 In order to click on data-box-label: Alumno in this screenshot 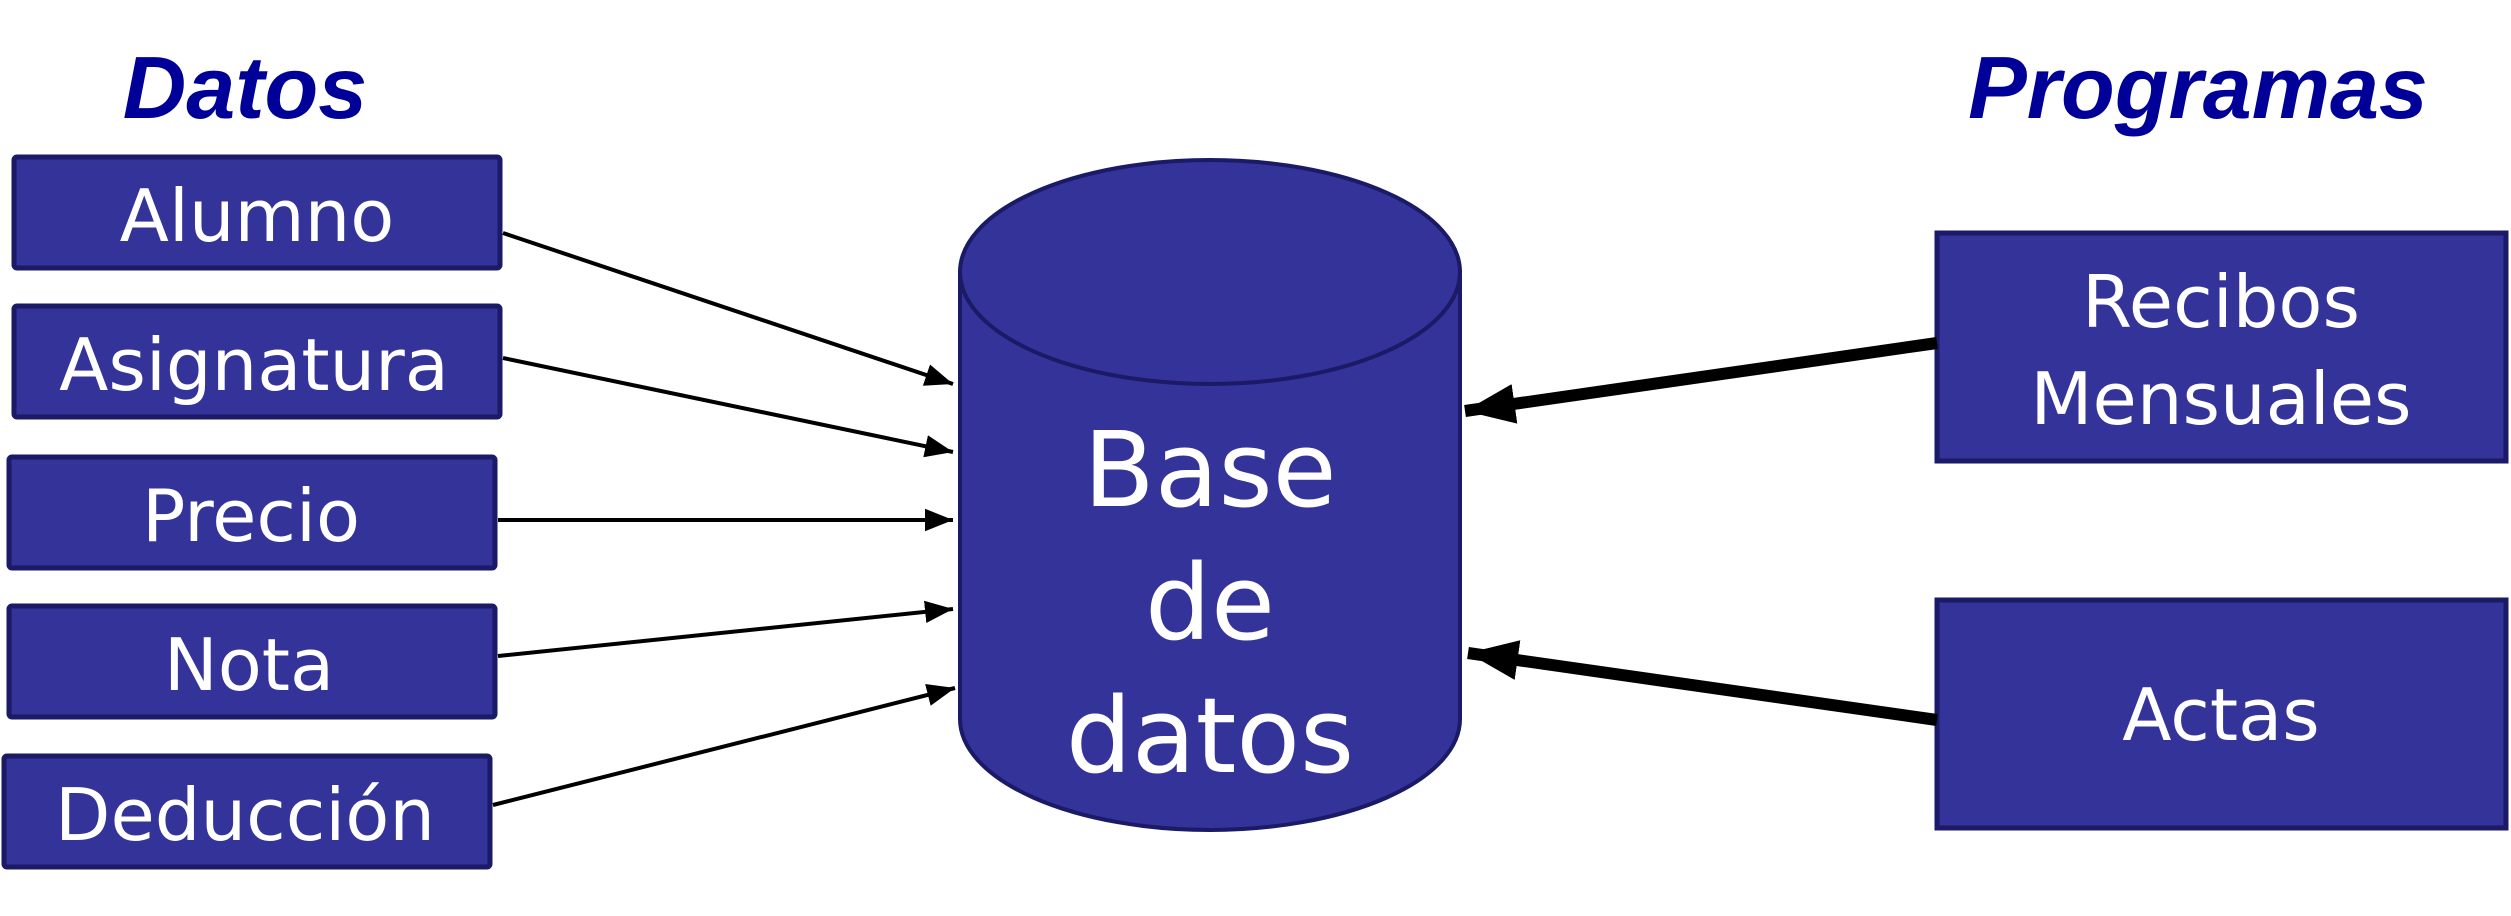, I will do `click(257, 216)`.